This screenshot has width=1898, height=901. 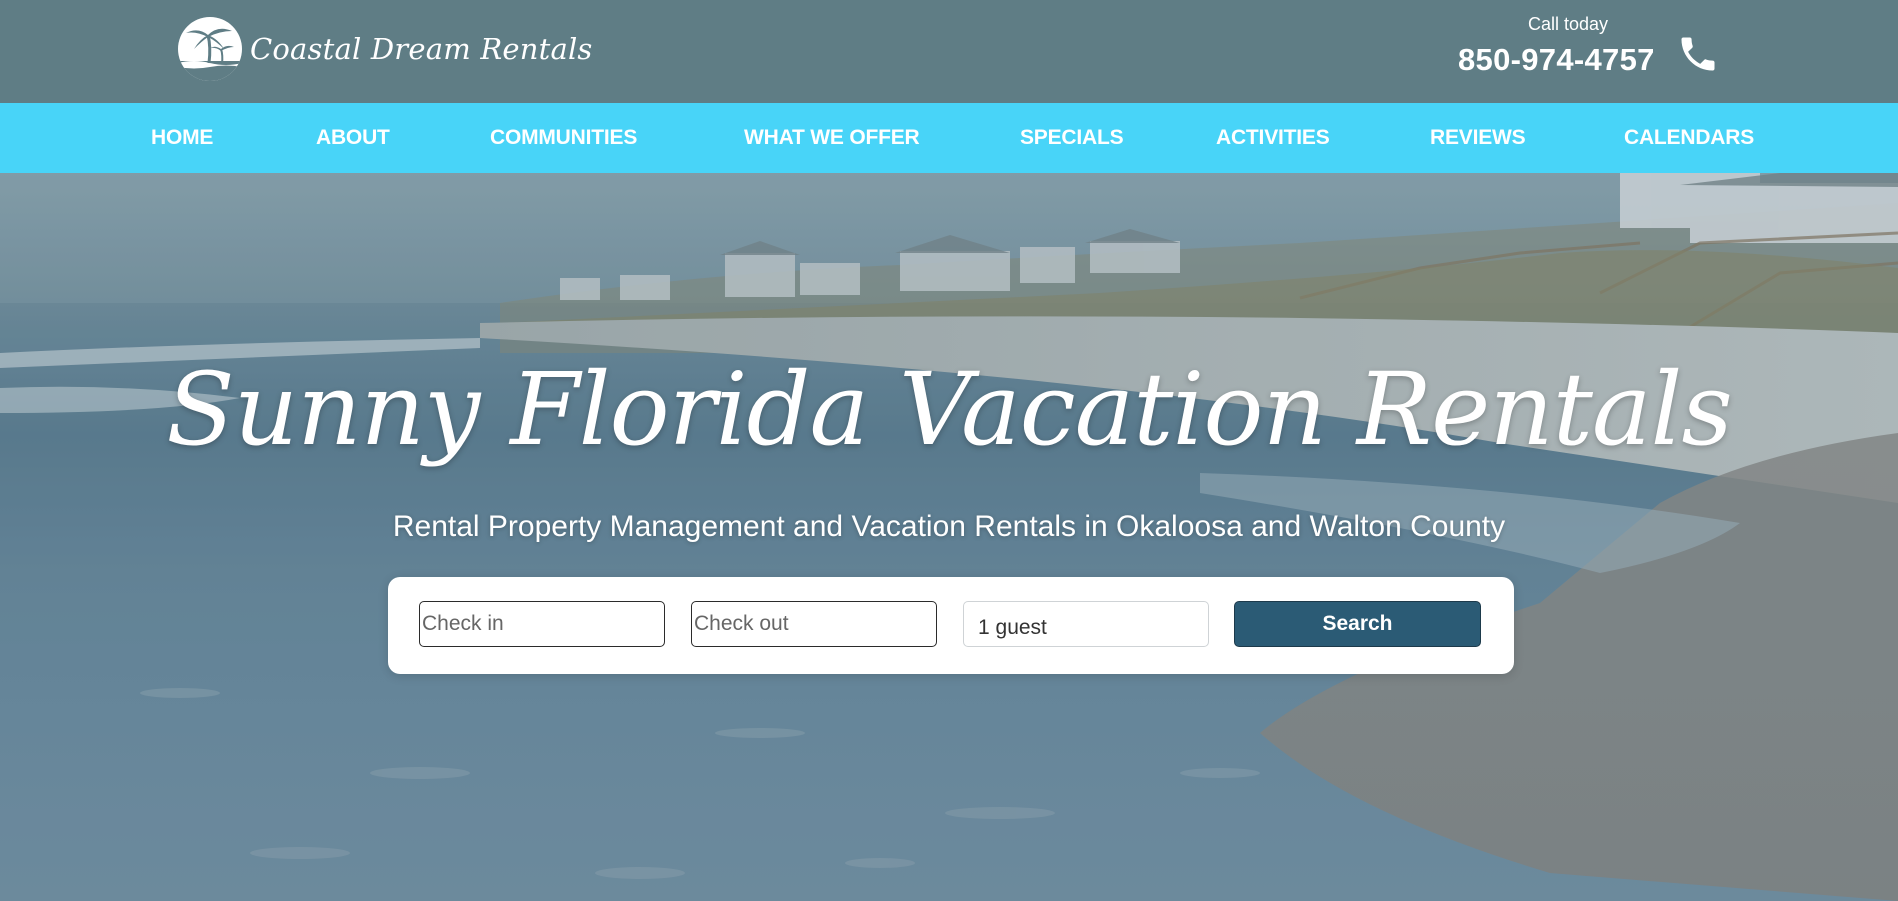 What do you see at coordinates (563, 138) in the screenshot?
I see `nav-item-communities: COMMUNITIES` at bounding box center [563, 138].